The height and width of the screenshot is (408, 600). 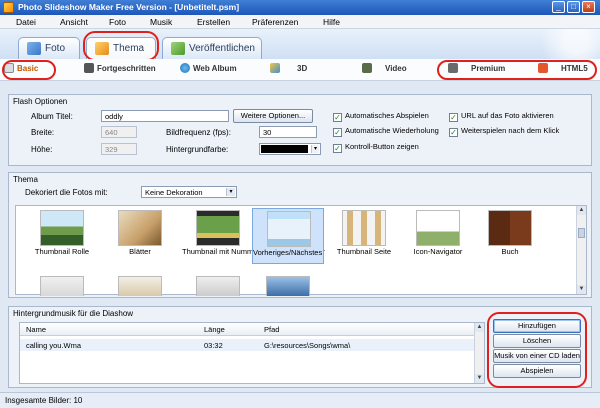 I want to click on checkbox-show-controls: ✓ Kontroll-Button zeigen, so click(x=376, y=147).